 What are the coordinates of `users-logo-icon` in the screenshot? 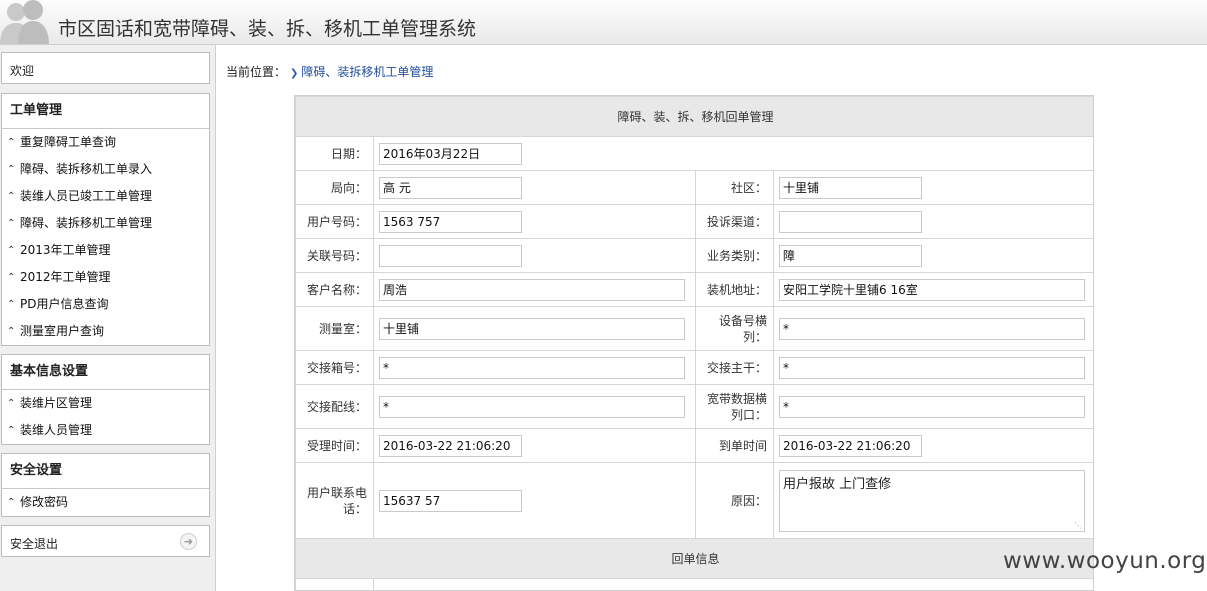 It's located at (24, 22).